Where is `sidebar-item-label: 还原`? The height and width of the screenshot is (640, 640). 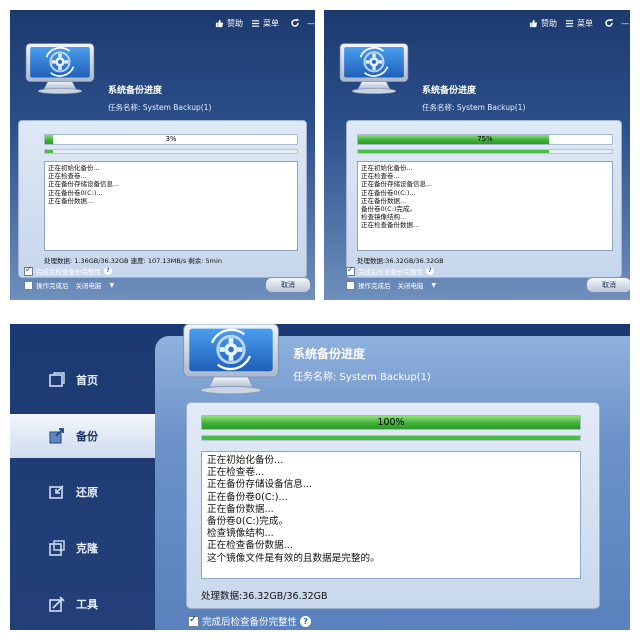
sidebar-item-label: 还原 is located at coordinates (87, 492).